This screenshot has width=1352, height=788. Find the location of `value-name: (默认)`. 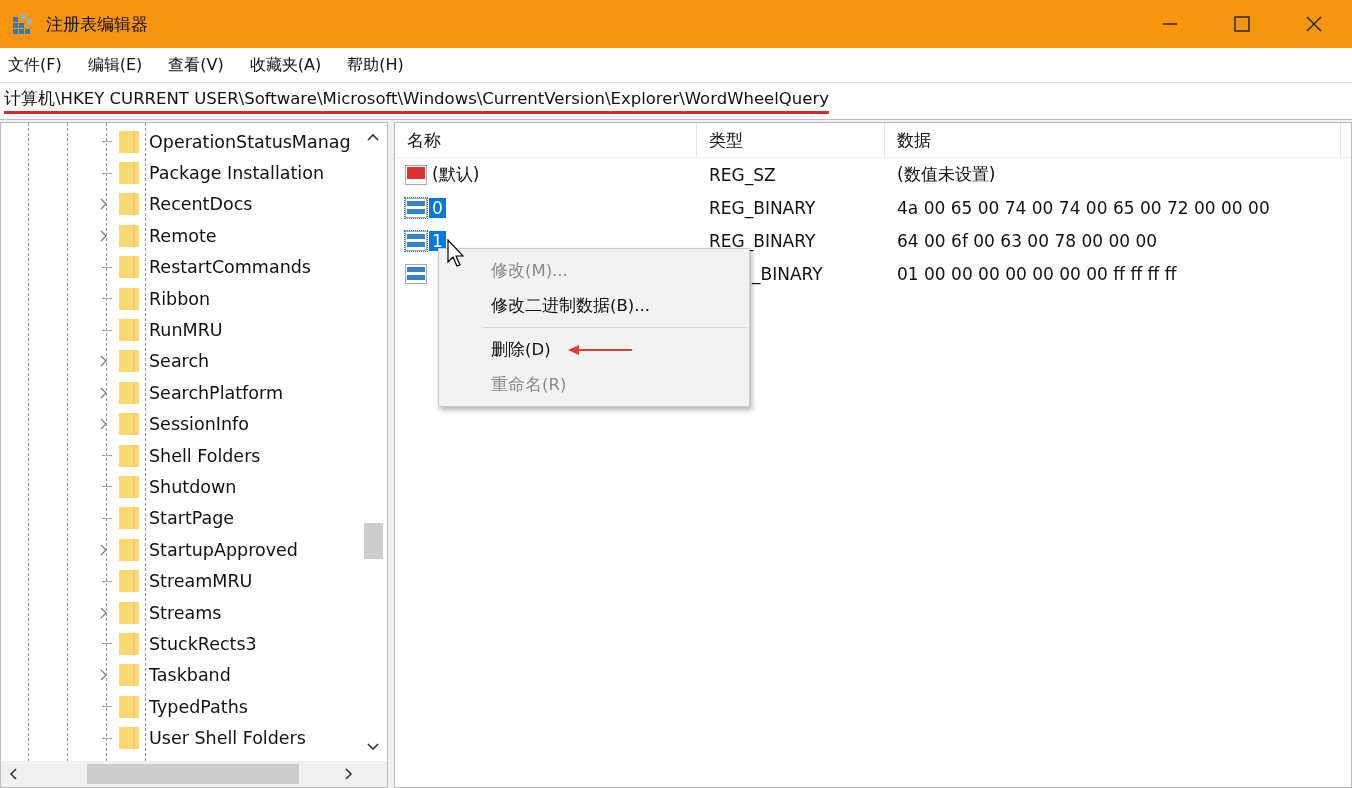

value-name: (默认) is located at coordinates (456, 174).